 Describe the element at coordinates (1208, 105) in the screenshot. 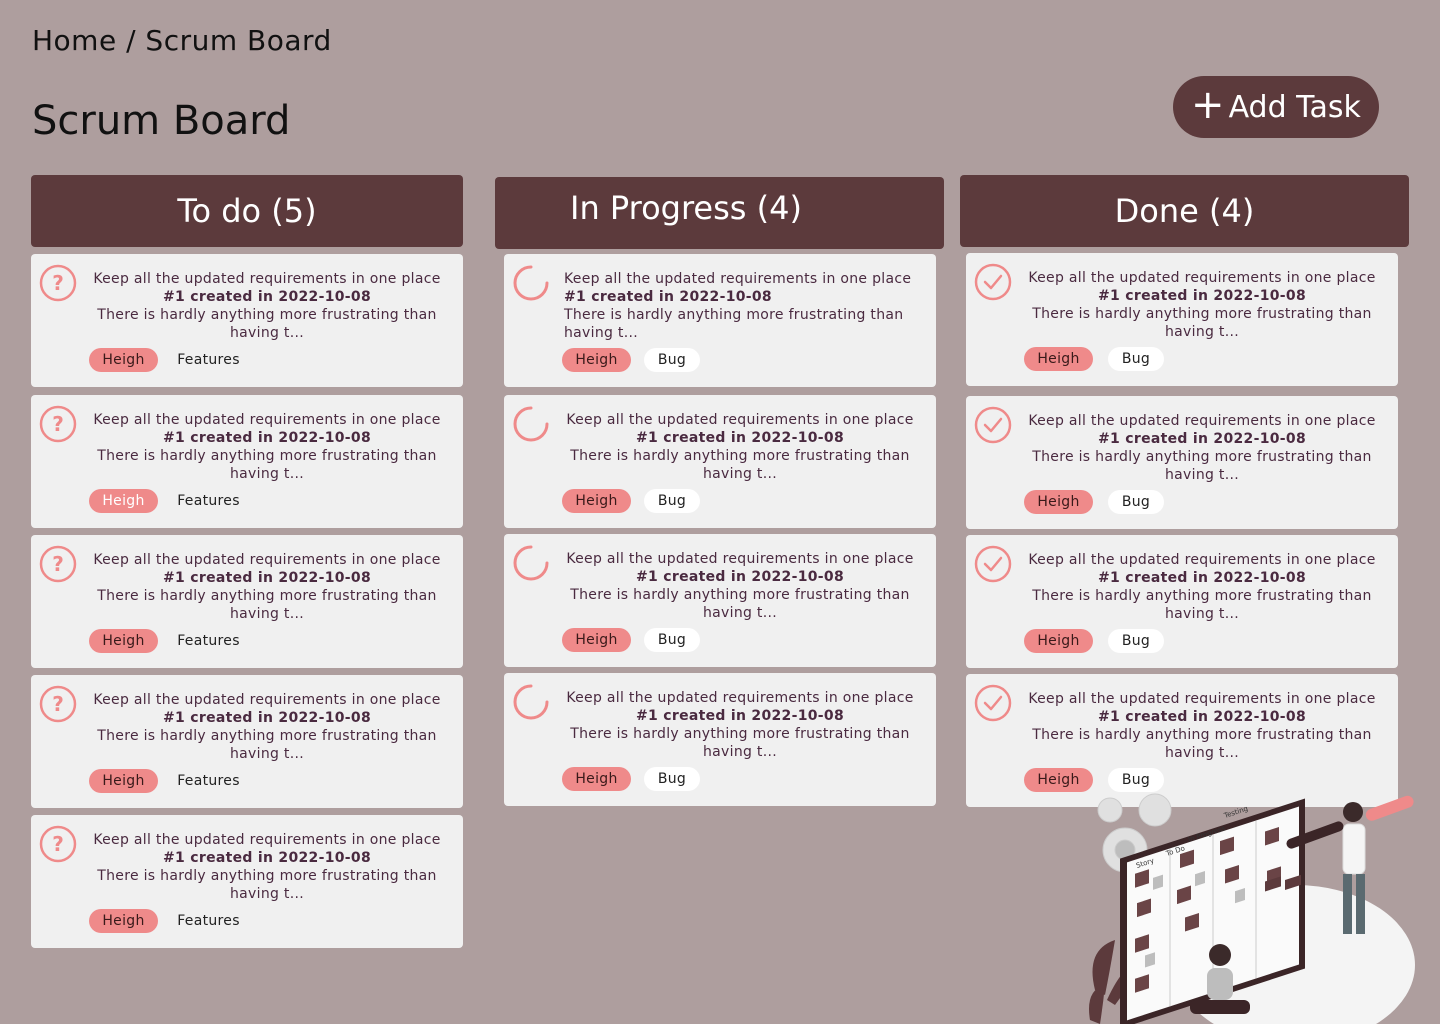

I see `plus-icon: +` at that location.